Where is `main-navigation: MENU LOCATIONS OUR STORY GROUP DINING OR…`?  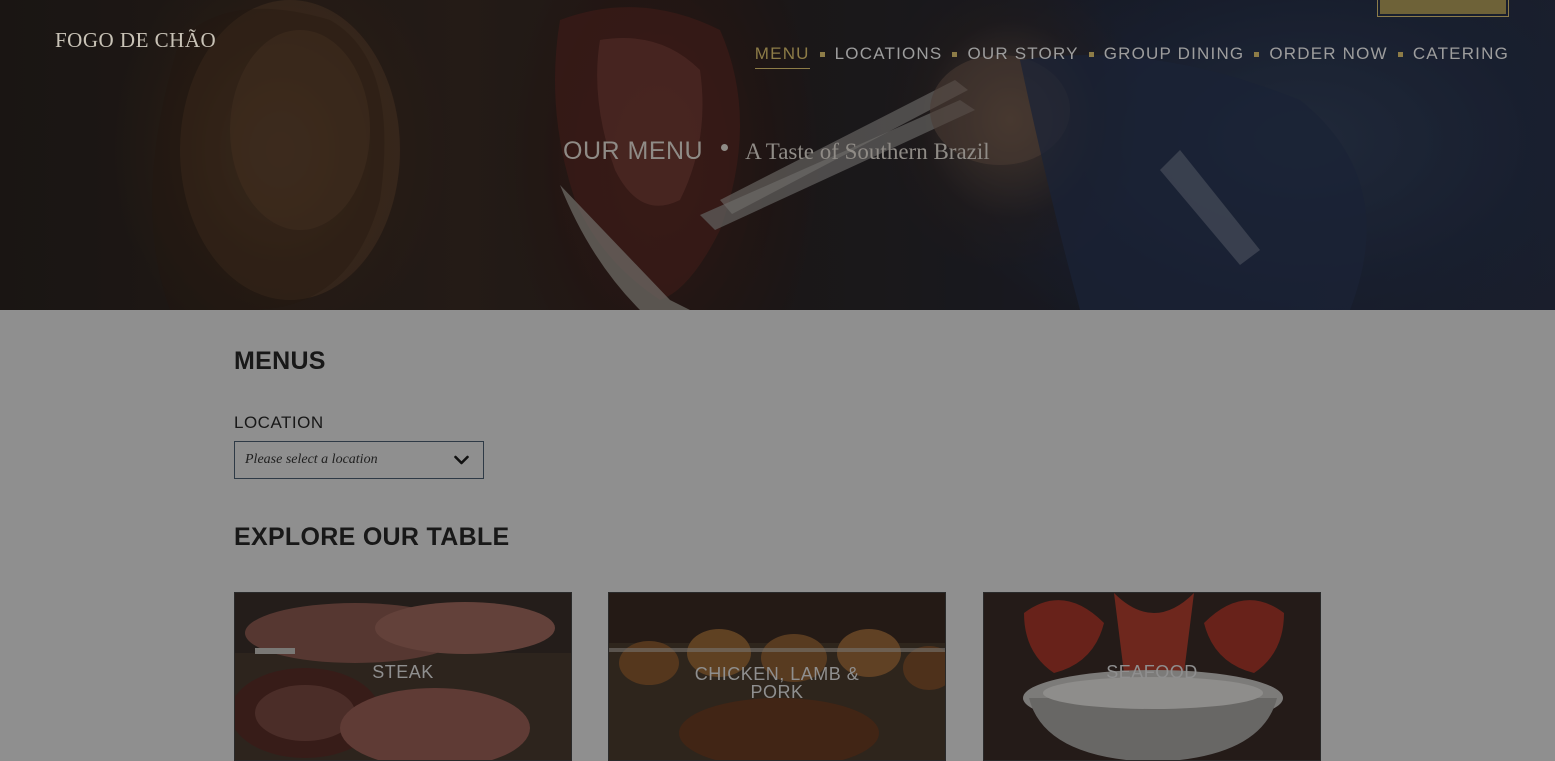 main-navigation: MENU LOCATIONS OUR STORY GROUP DINING OR… is located at coordinates (1131, 56).